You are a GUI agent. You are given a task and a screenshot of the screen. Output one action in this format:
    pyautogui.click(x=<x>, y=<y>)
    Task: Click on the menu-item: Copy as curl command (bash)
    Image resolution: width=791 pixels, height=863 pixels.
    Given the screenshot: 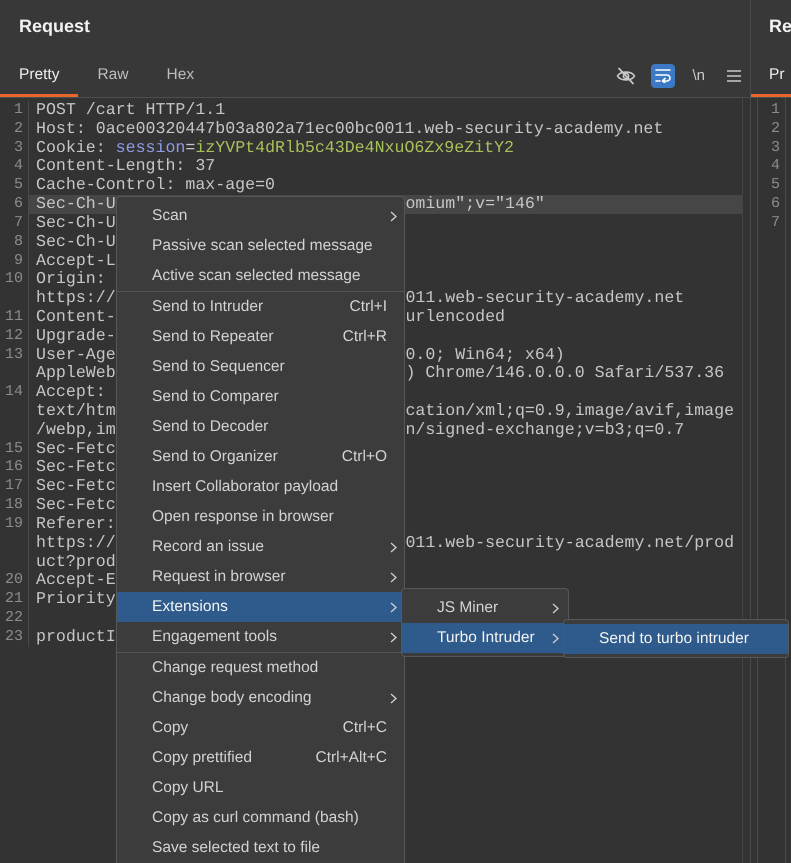 What is the action you would take?
    pyautogui.click(x=260, y=818)
    